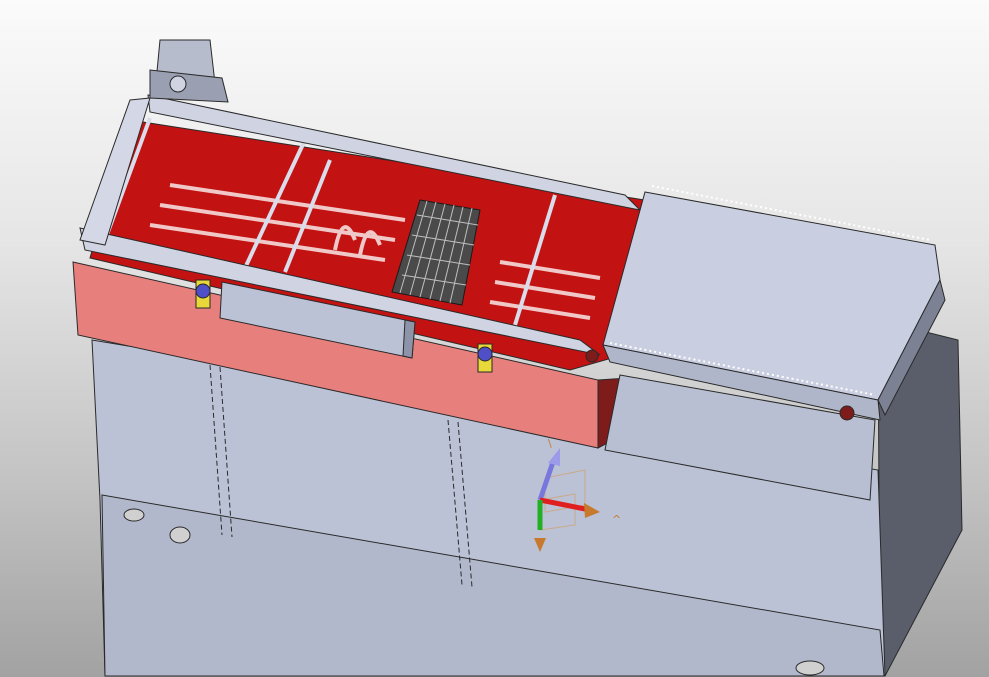 The image size is (989, 677). What do you see at coordinates (847, 413) in the screenshot?
I see `drive-sprocket-front` at bounding box center [847, 413].